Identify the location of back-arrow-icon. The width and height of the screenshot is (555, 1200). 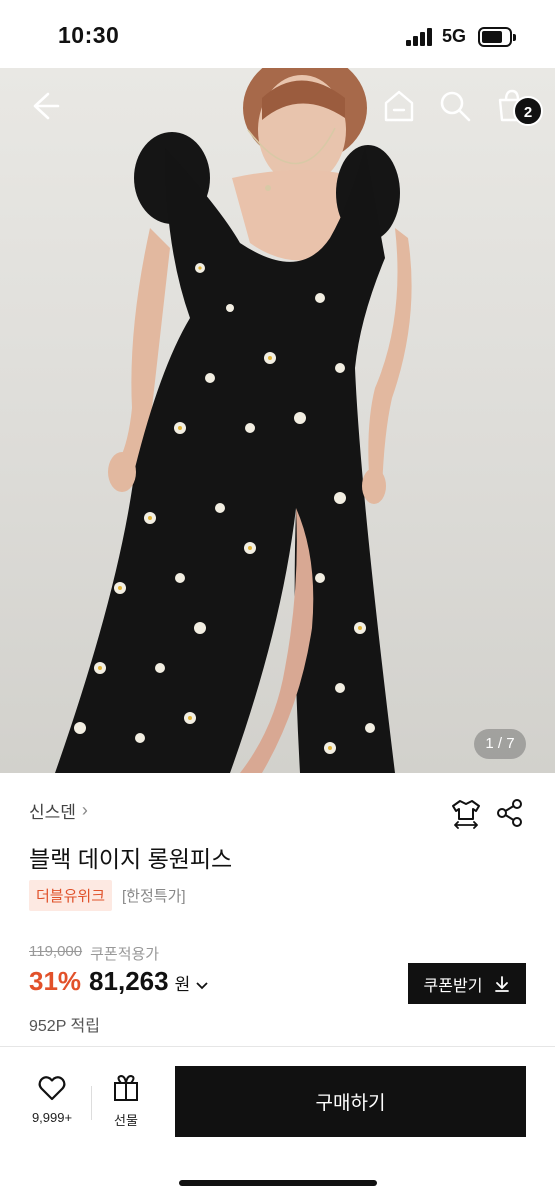
(44, 106).